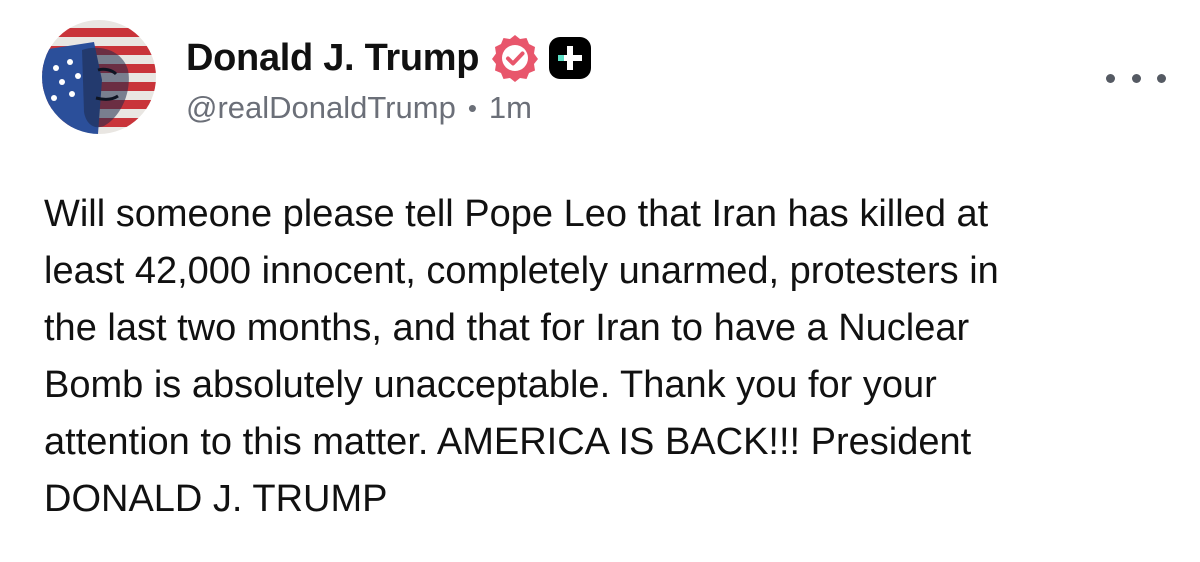  What do you see at coordinates (321, 108) in the screenshot?
I see `handle: @realDonaldTrump` at bounding box center [321, 108].